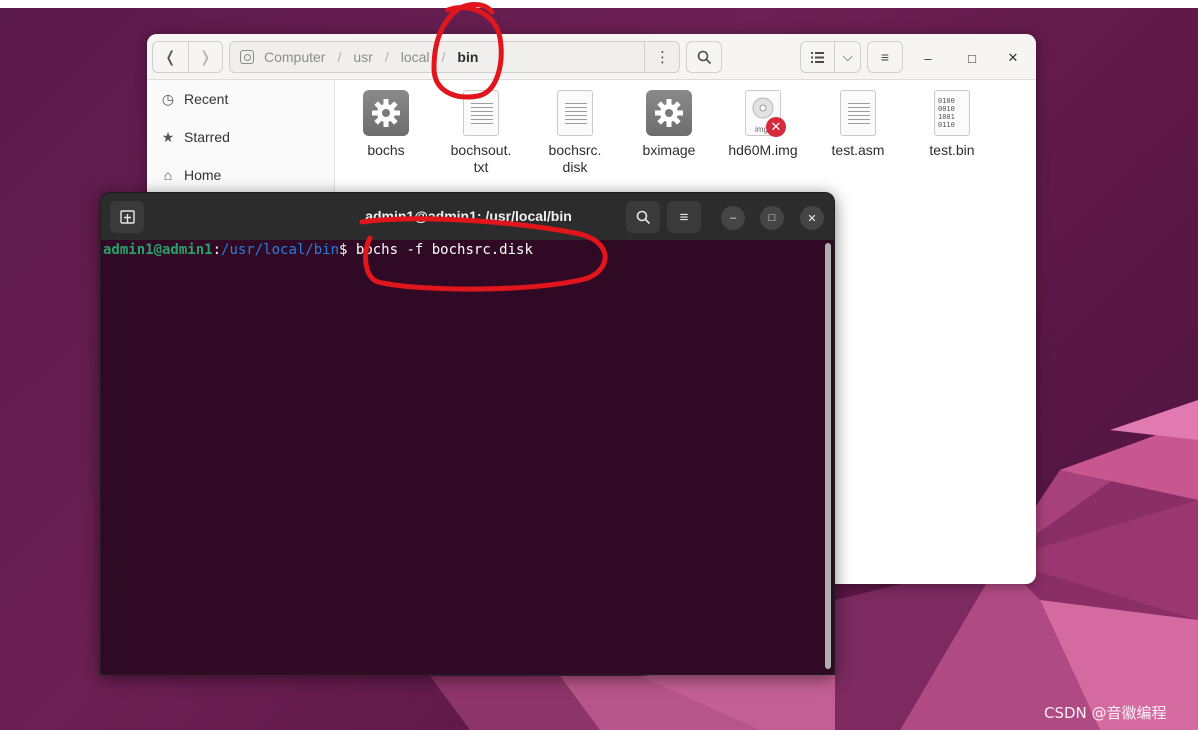  I want to click on file-item-test-bin: 0100 0010 1001 0110 test.bin, so click(952, 123).